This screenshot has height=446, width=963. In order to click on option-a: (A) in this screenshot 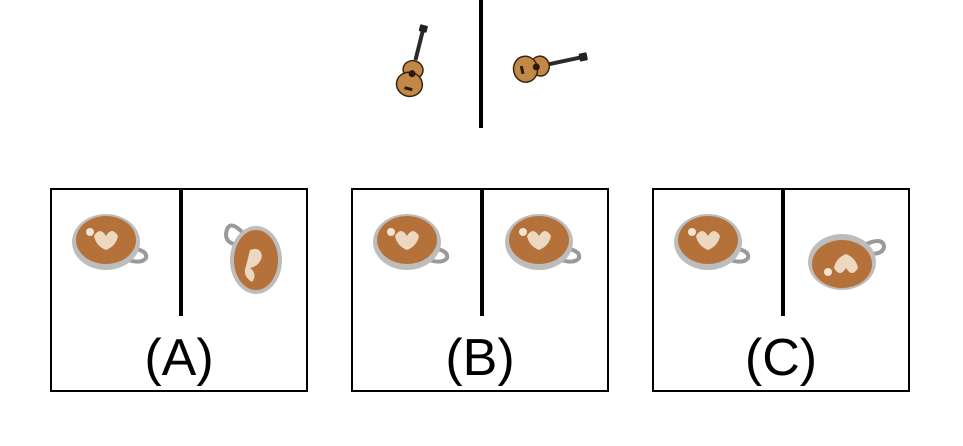, I will do `click(179, 290)`.